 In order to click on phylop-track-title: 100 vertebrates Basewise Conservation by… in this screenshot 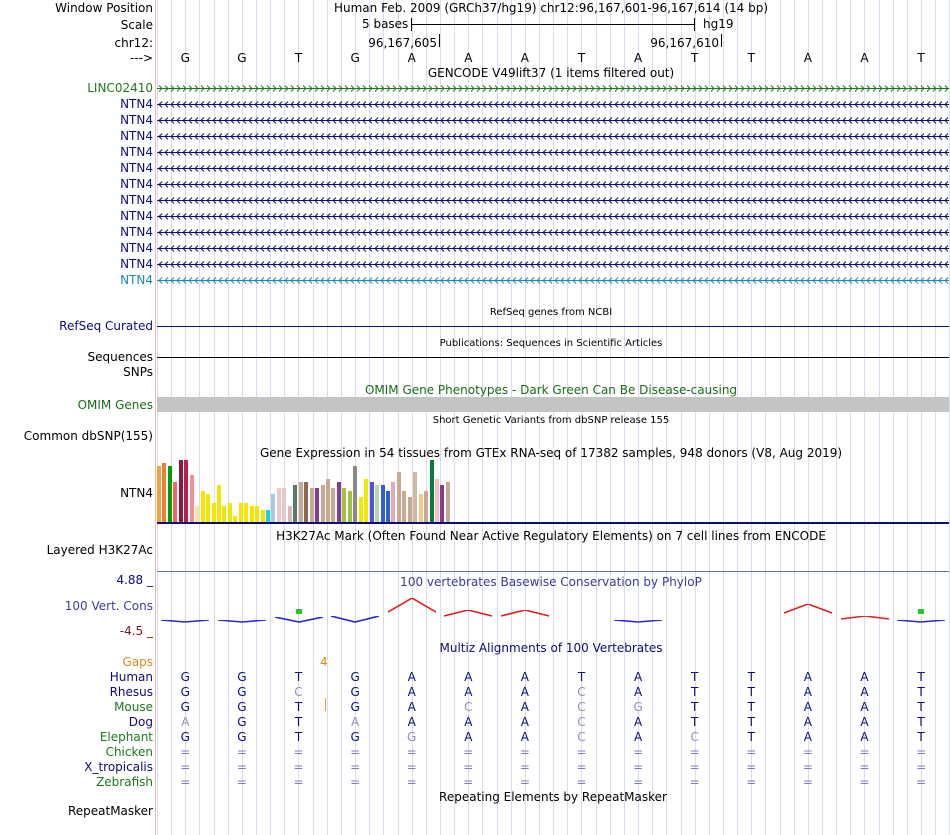, I will do `click(551, 582)`.